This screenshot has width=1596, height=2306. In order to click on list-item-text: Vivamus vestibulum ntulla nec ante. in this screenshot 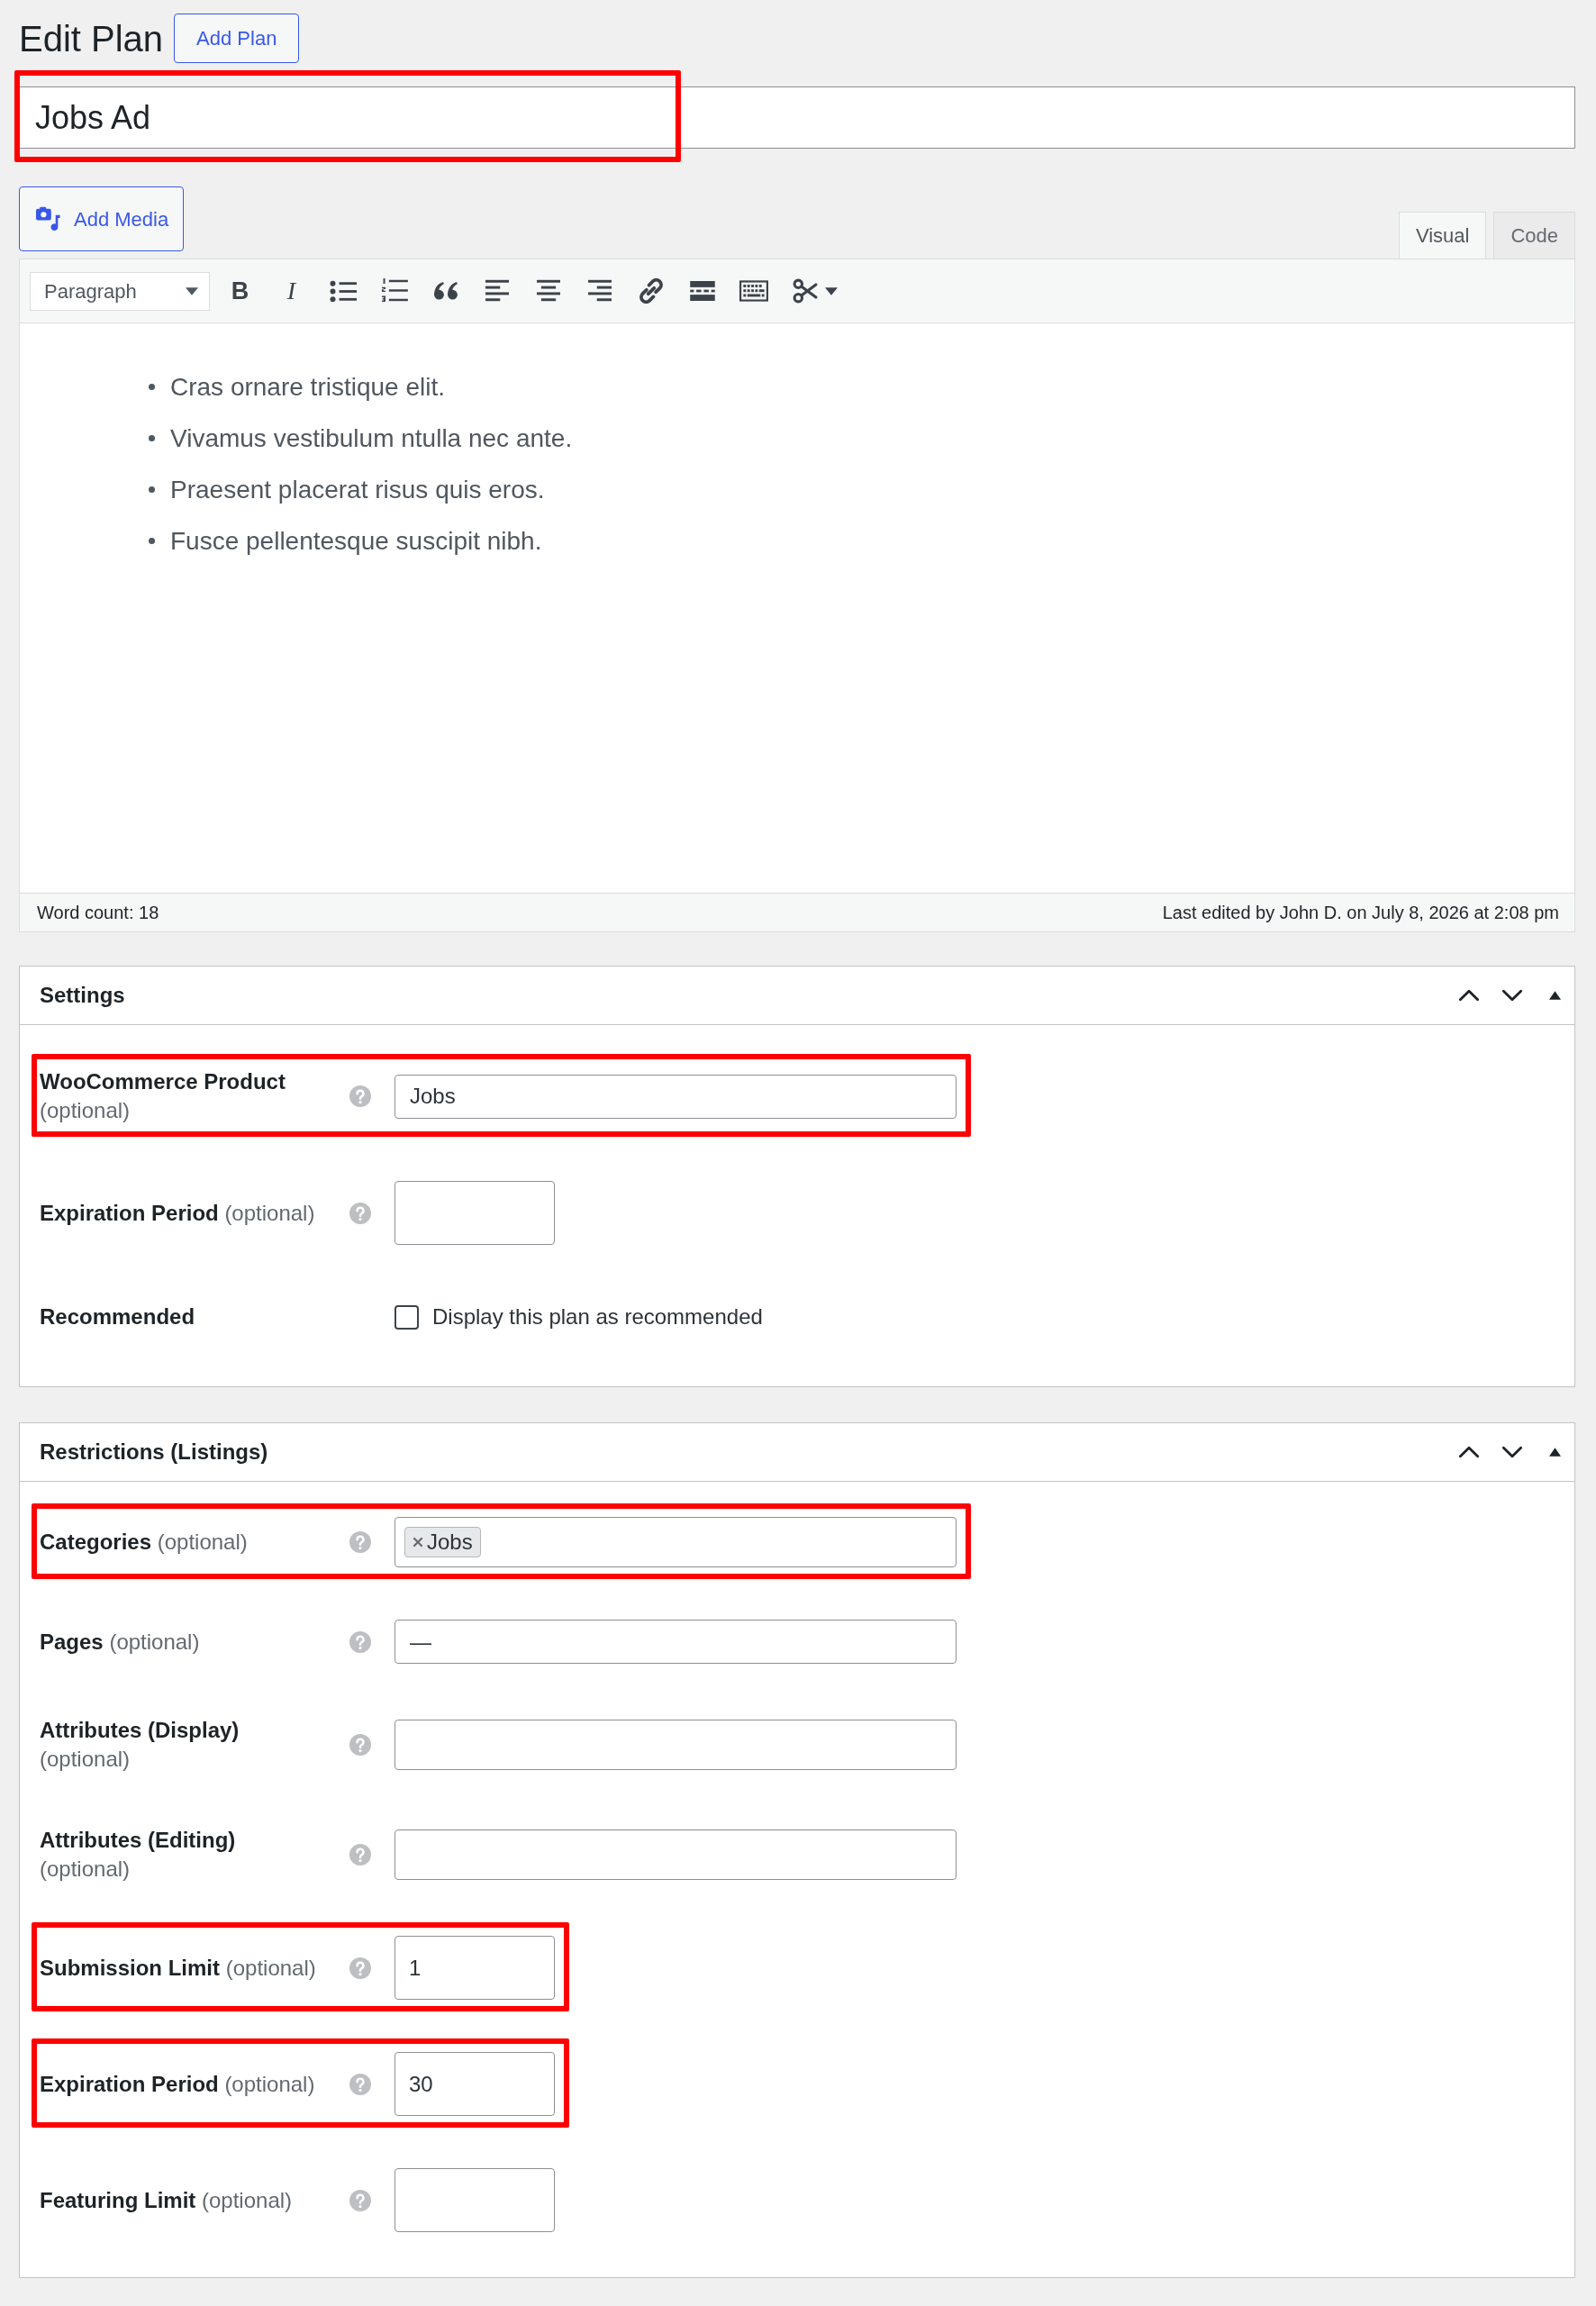, I will do `click(372, 438)`.